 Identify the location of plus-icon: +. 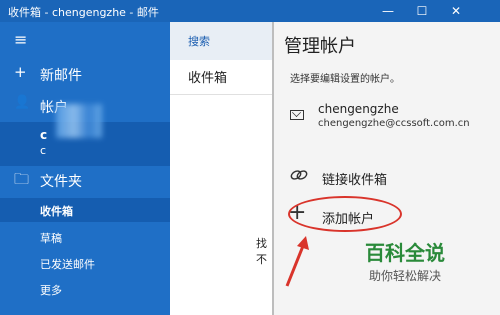
(20, 72).